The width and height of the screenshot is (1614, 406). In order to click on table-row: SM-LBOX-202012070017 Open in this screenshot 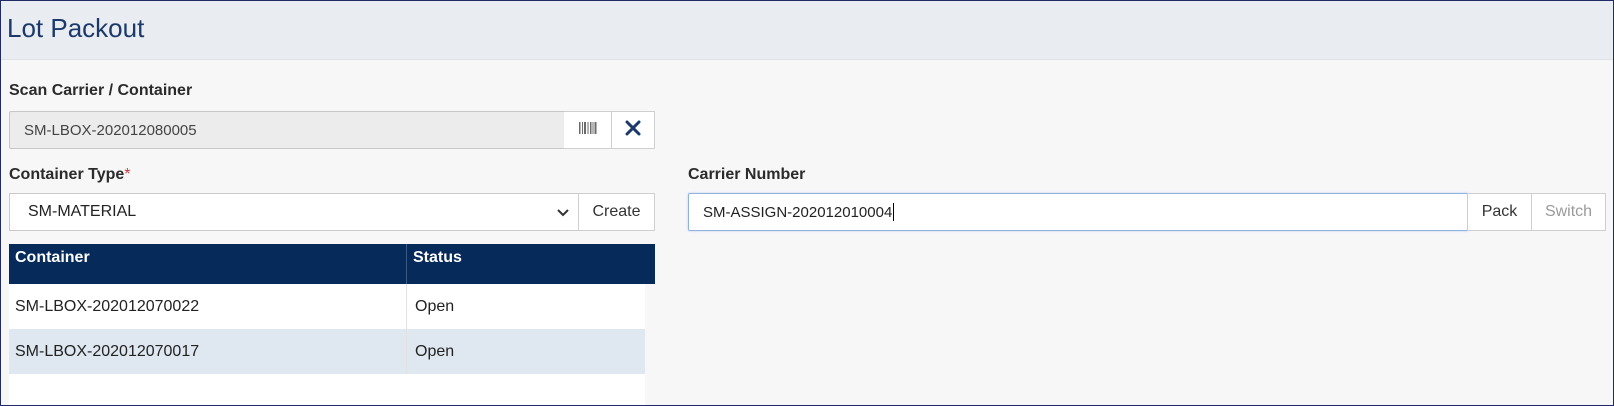, I will do `click(327, 351)`.